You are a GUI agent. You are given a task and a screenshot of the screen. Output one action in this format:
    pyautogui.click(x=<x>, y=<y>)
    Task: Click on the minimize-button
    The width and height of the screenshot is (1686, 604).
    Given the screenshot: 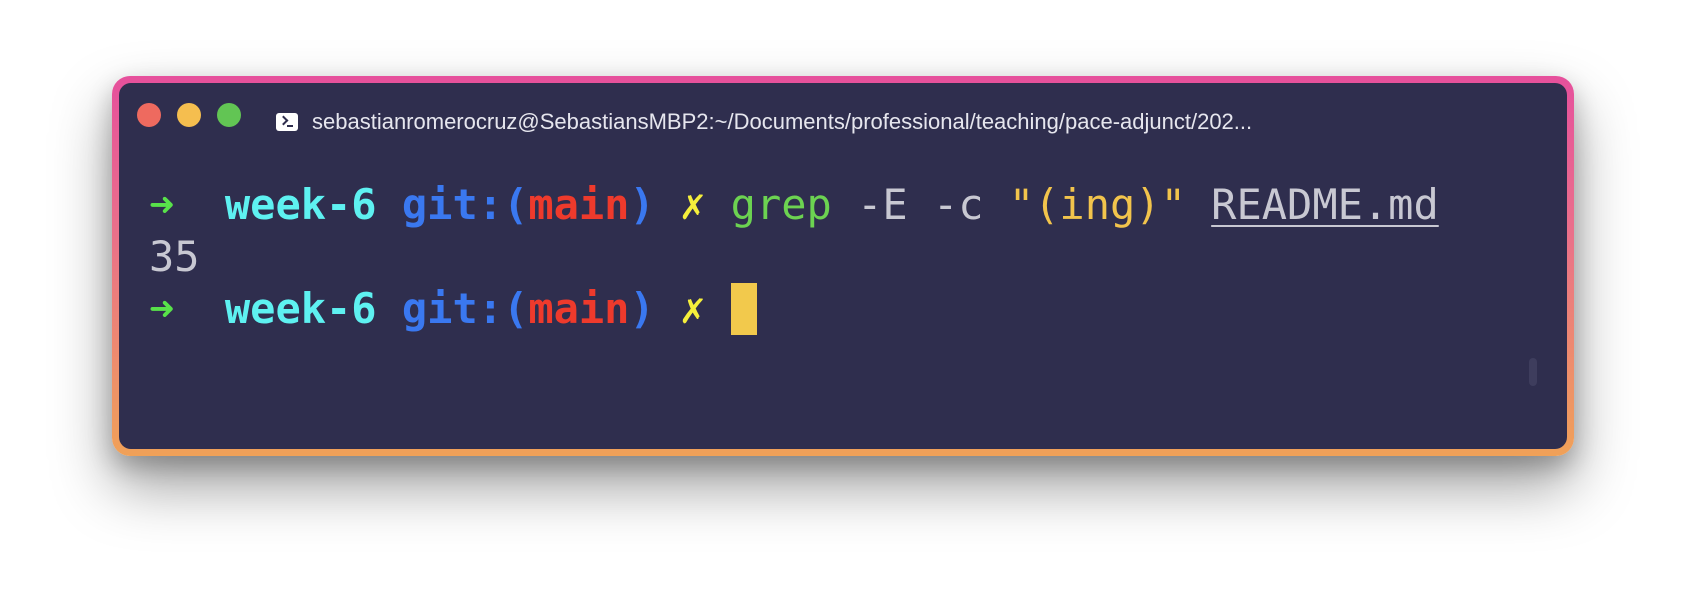 What is the action you would take?
    pyautogui.click(x=189, y=115)
    